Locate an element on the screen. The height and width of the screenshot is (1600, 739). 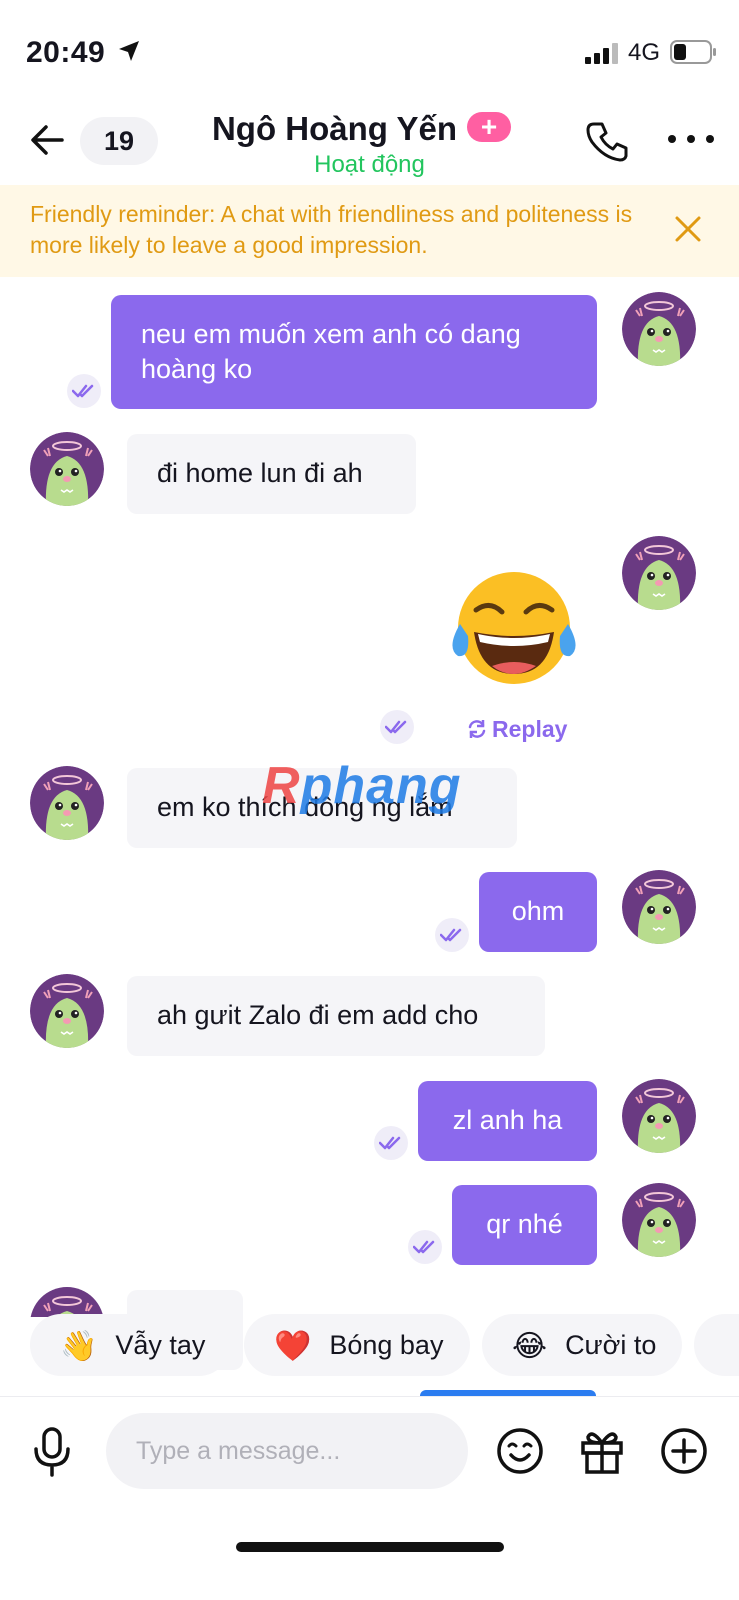
quick-reaction-chip: 😂 Cười to is located at coordinates (582, 1345).